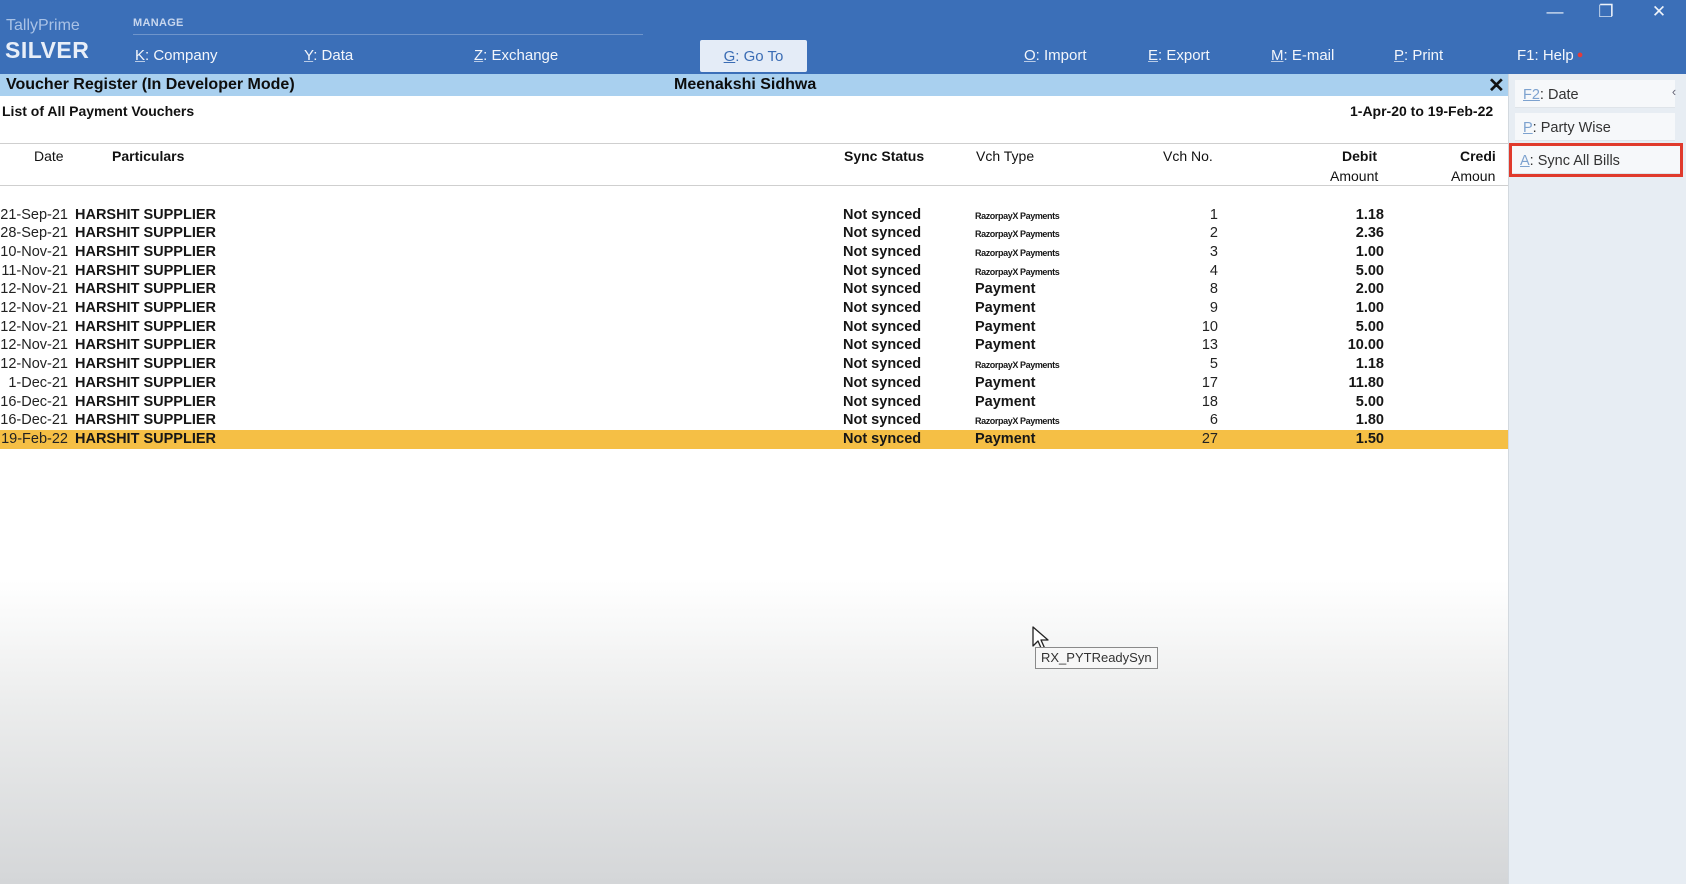 Image resolution: width=1686 pixels, height=884 pixels. I want to click on close-window-icon: ✕, so click(1659, 13).